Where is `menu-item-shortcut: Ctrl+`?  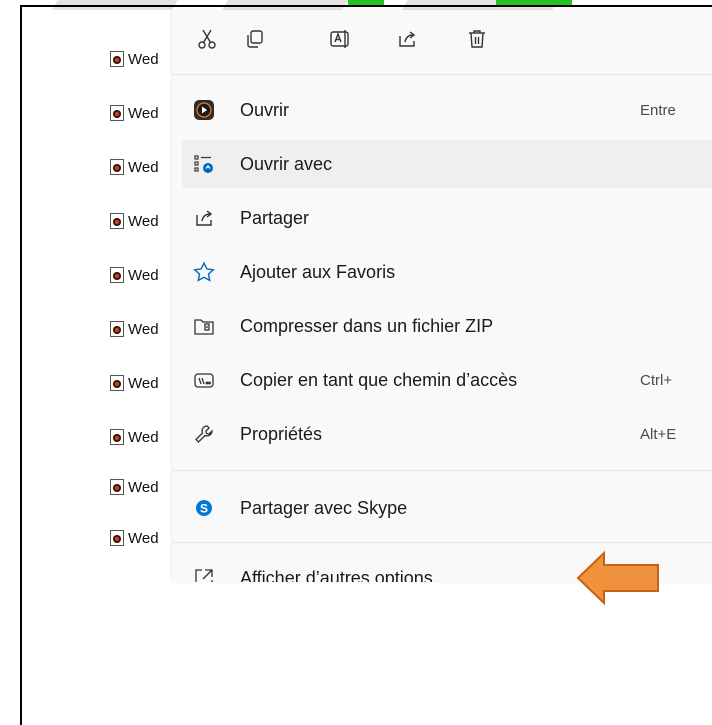
menu-item-shortcut: Ctrl+ is located at coordinates (656, 380).